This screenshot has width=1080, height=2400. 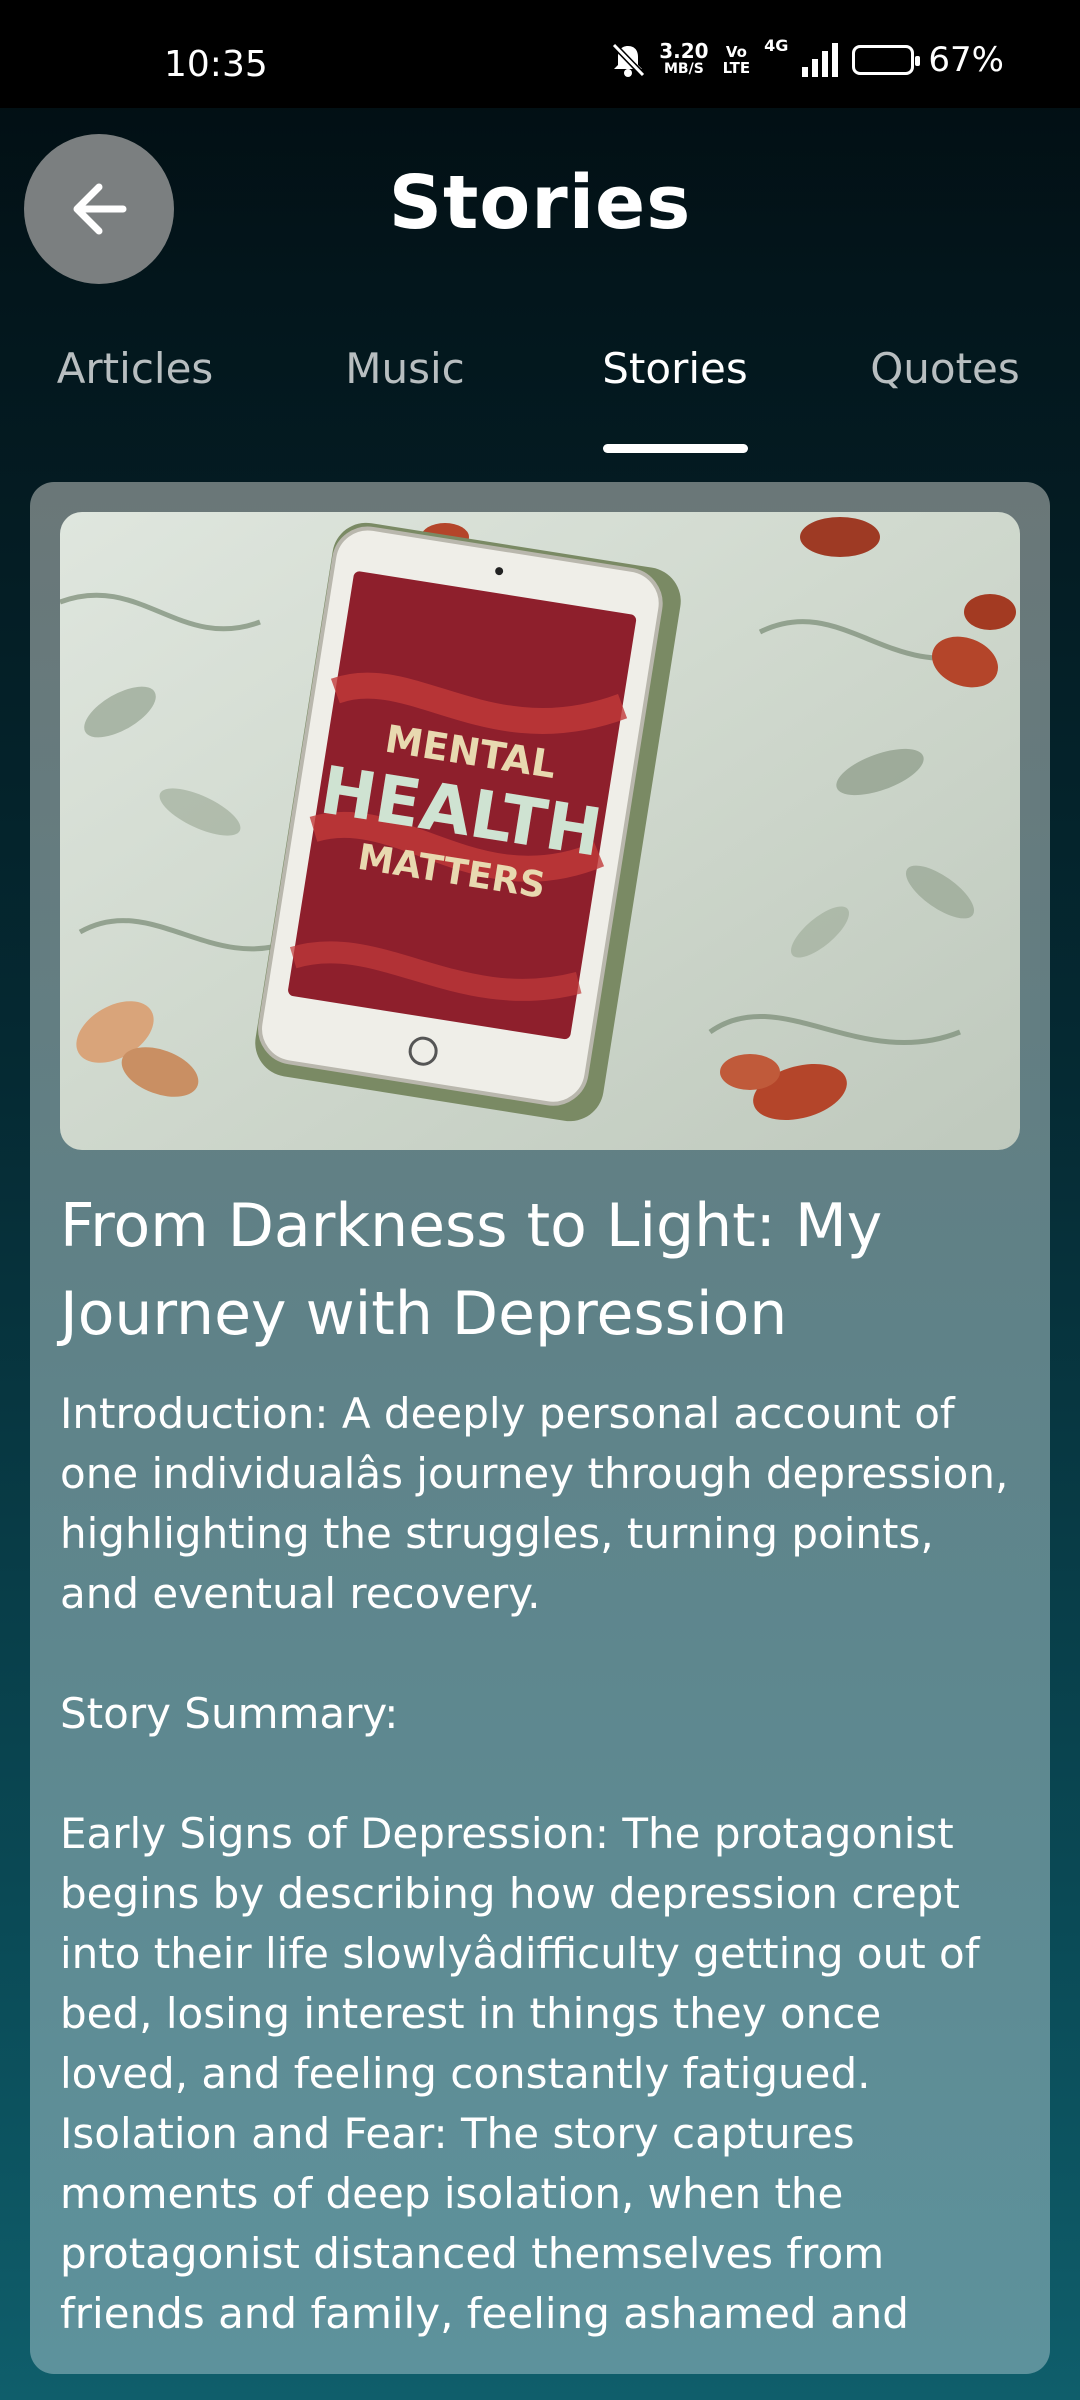 I want to click on category-tabs: Articles Music Stories Quotes, so click(x=540, y=399).